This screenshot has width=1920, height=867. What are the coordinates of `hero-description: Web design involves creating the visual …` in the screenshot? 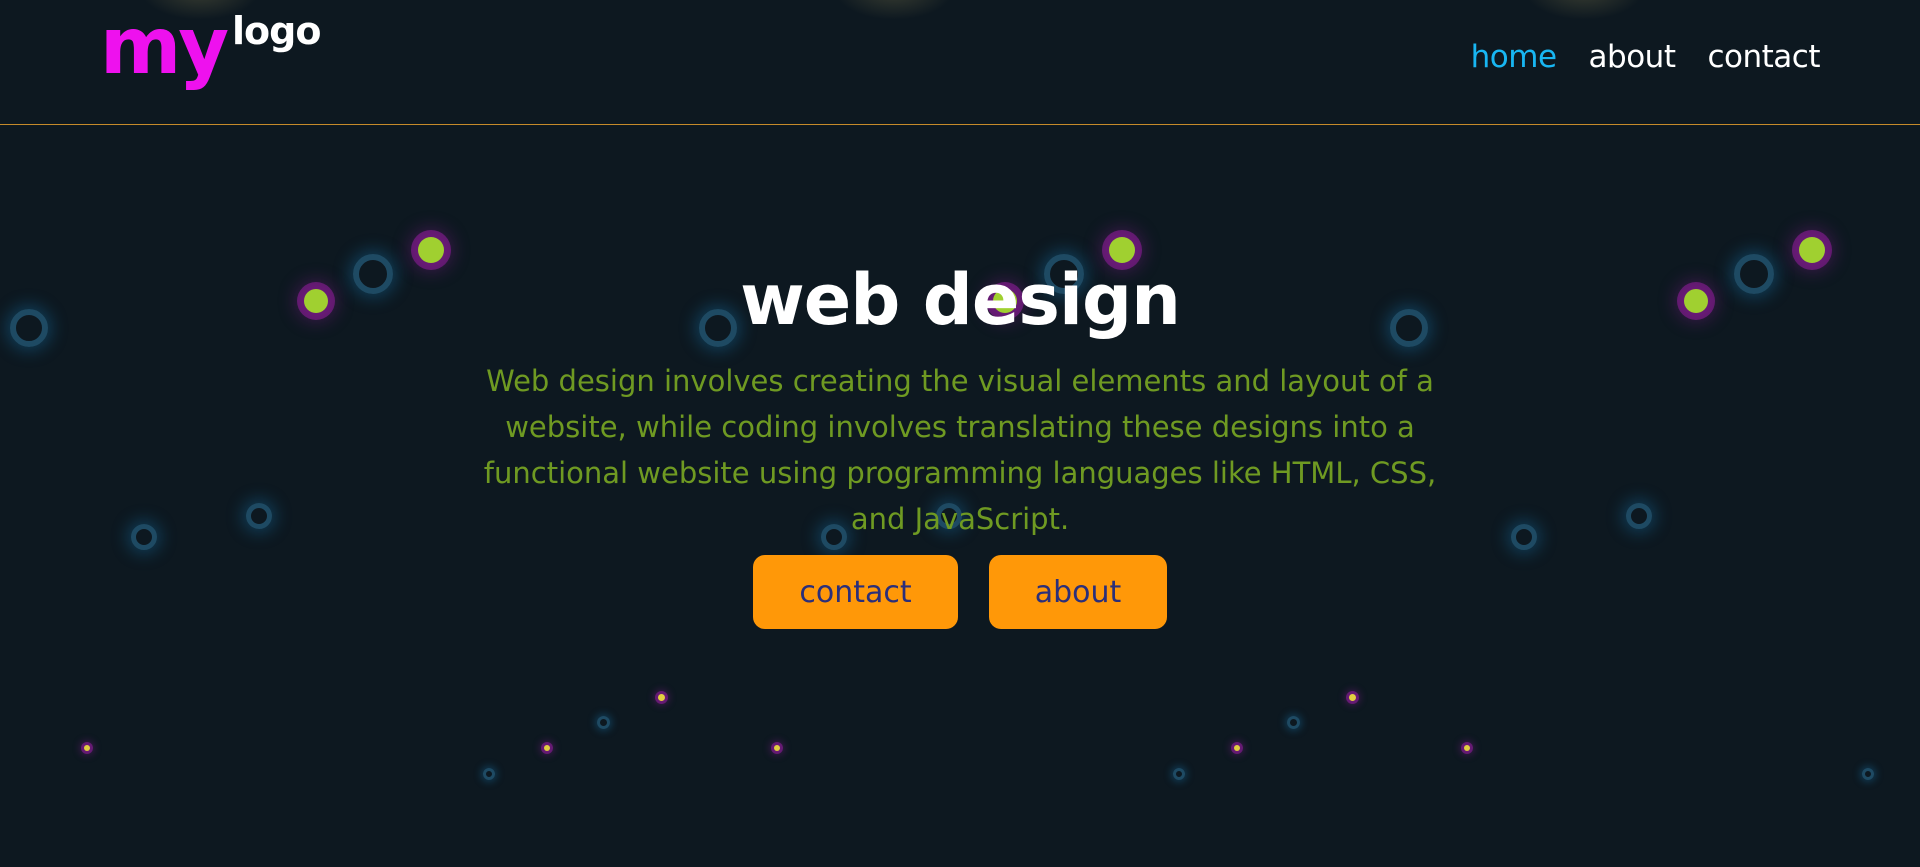 It's located at (960, 450).